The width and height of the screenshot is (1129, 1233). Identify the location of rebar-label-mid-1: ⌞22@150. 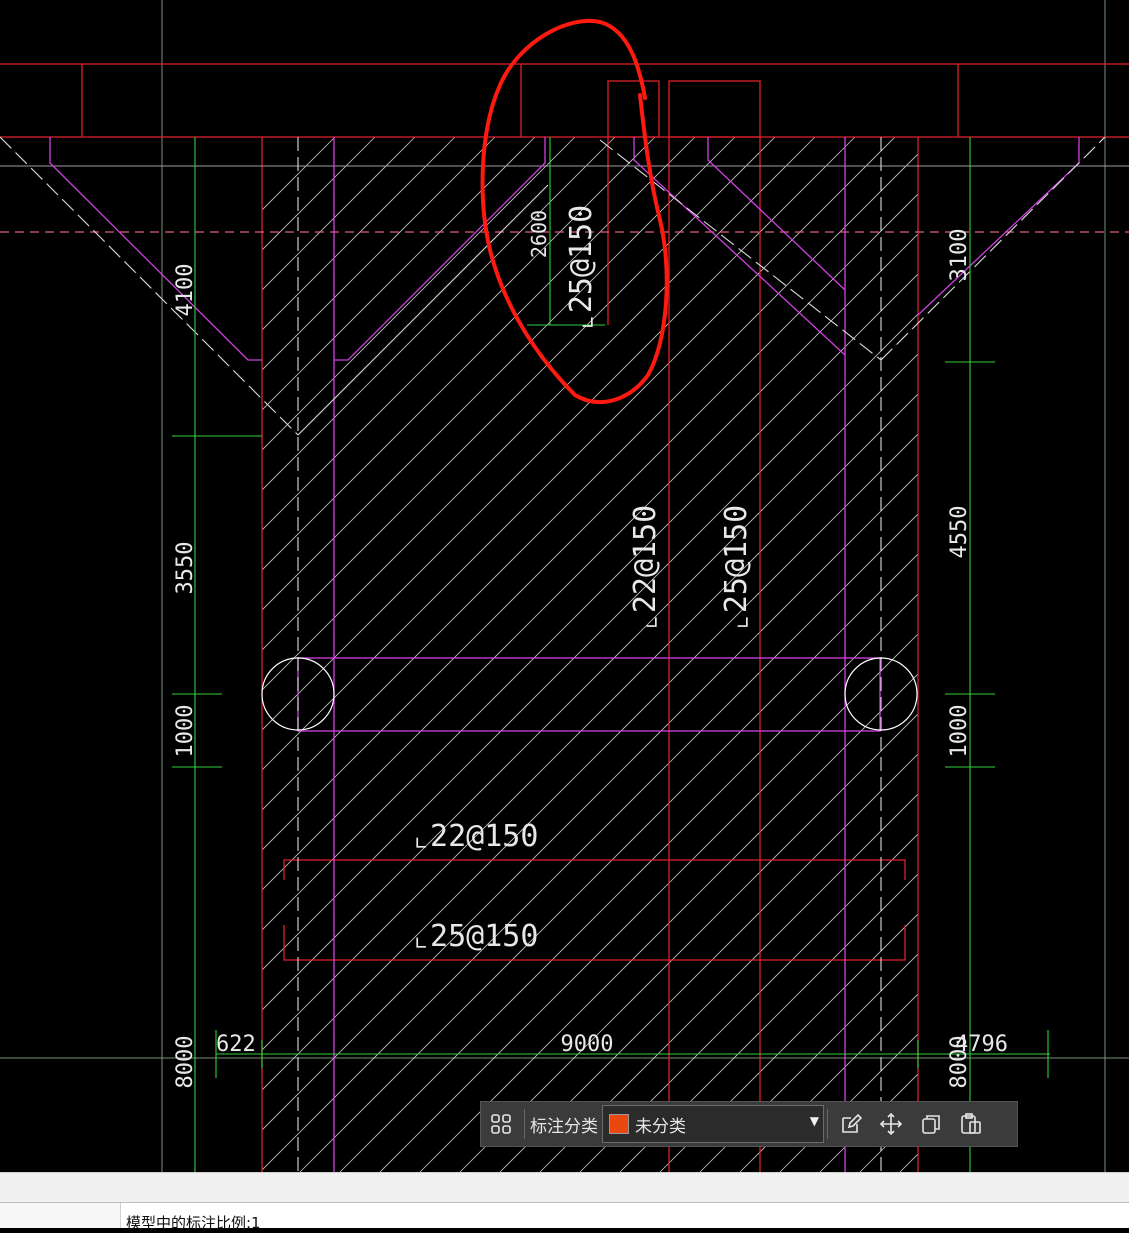
(645, 568).